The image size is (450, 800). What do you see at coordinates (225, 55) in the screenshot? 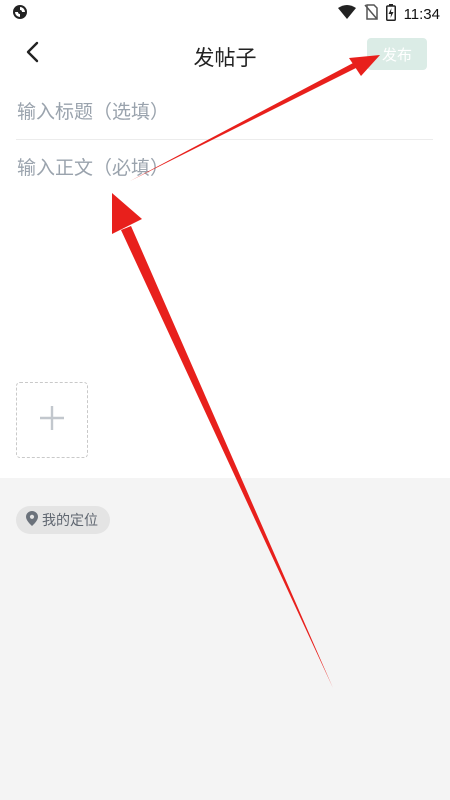
I see `header: 发帖子 发布` at bounding box center [225, 55].